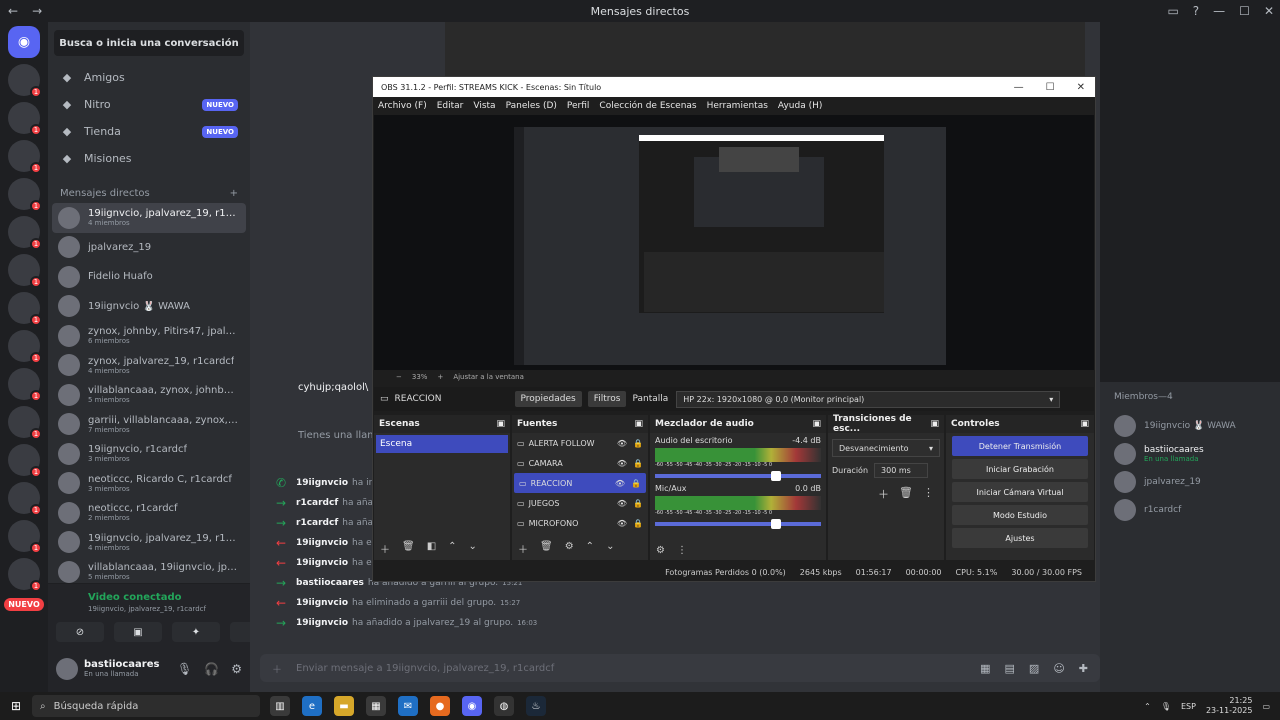 Image resolution: width=1280 pixels, height=720 pixels. Describe the element at coordinates (580, 483) in the screenshot. I see `source-item: ▭ REACCION 👁 🔒` at that location.